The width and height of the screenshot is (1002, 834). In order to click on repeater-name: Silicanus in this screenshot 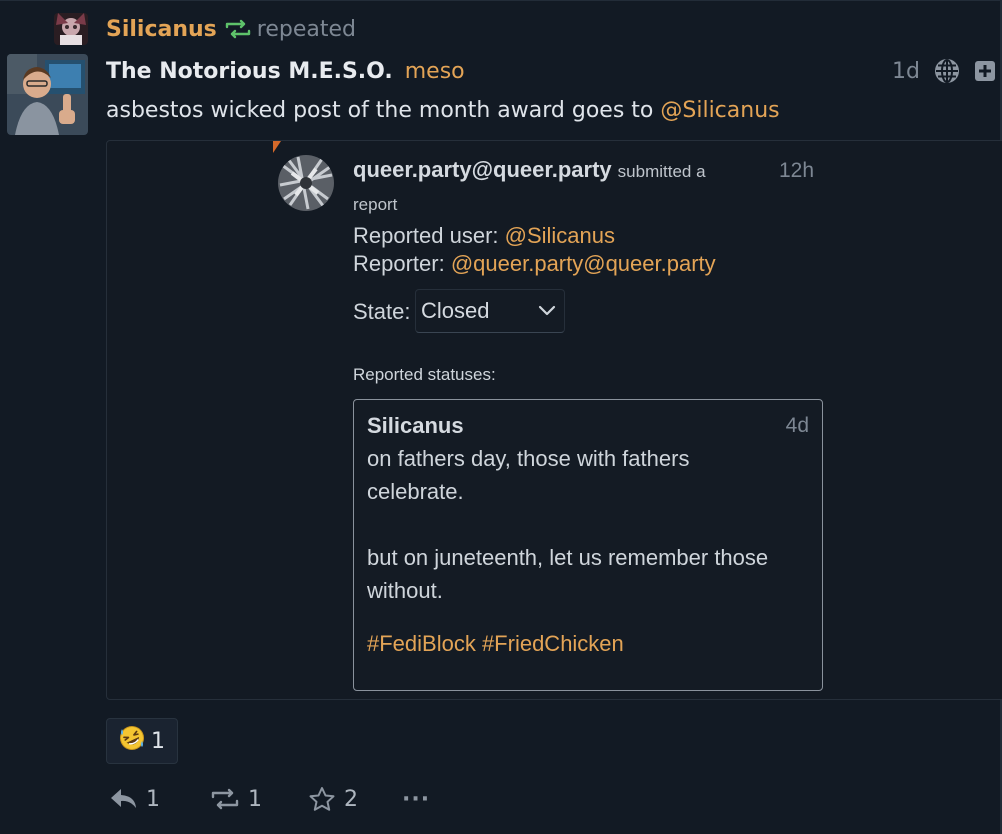, I will do `click(161, 29)`.